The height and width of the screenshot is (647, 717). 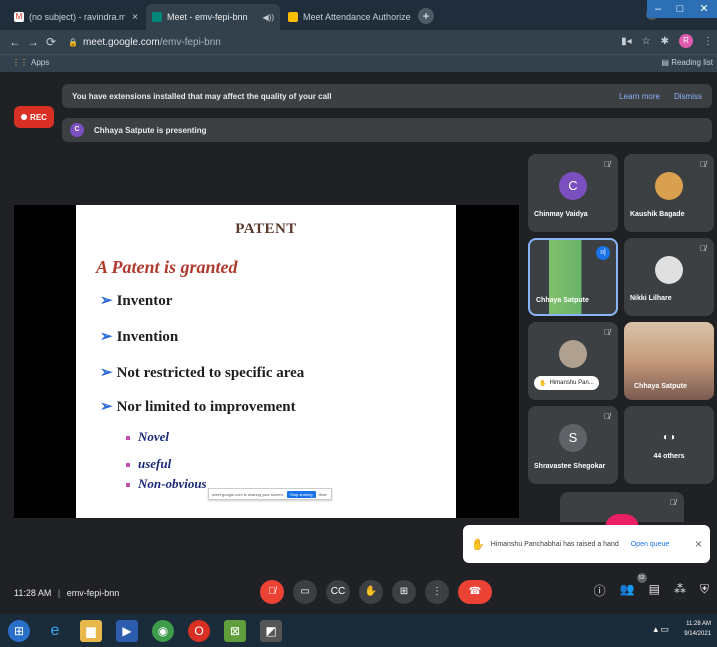 What do you see at coordinates (669, 437) in the screenshot?
I see `others-avatars-icon: ◐◑` at bounding box center [669, 437].